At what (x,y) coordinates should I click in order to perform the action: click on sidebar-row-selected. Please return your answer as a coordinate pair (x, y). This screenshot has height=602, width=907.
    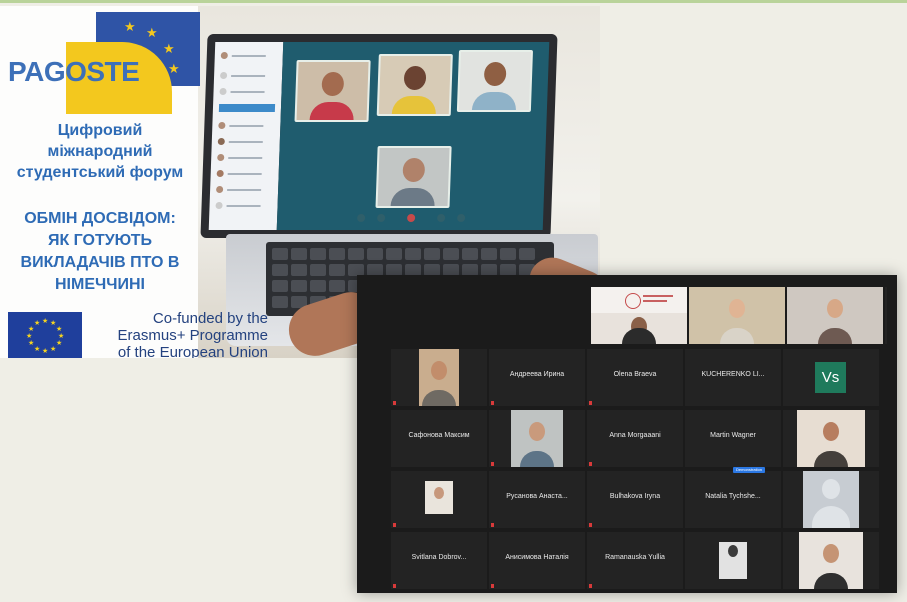
    Looking at the image, I should click on (247, 108).